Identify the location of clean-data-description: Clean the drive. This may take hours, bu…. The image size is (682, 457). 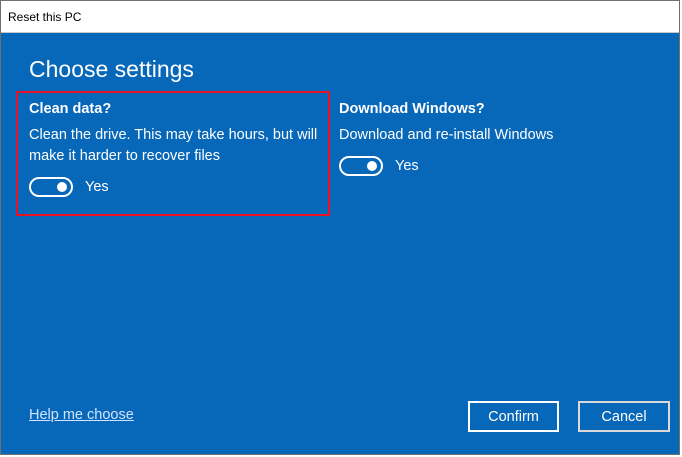
(173, 145).